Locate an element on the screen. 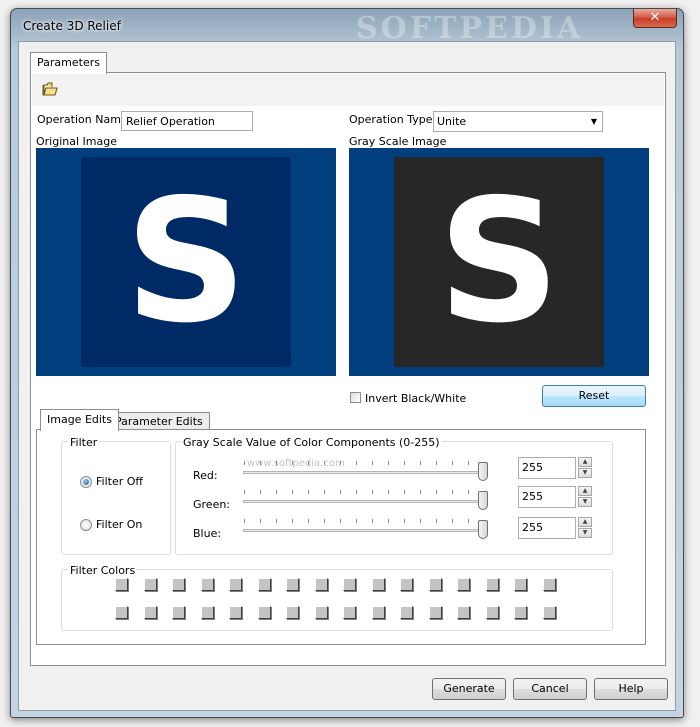 The image size is (700, 727). gray-scale-image-label: Gray Scale Image is located at coordinates (398, 141).